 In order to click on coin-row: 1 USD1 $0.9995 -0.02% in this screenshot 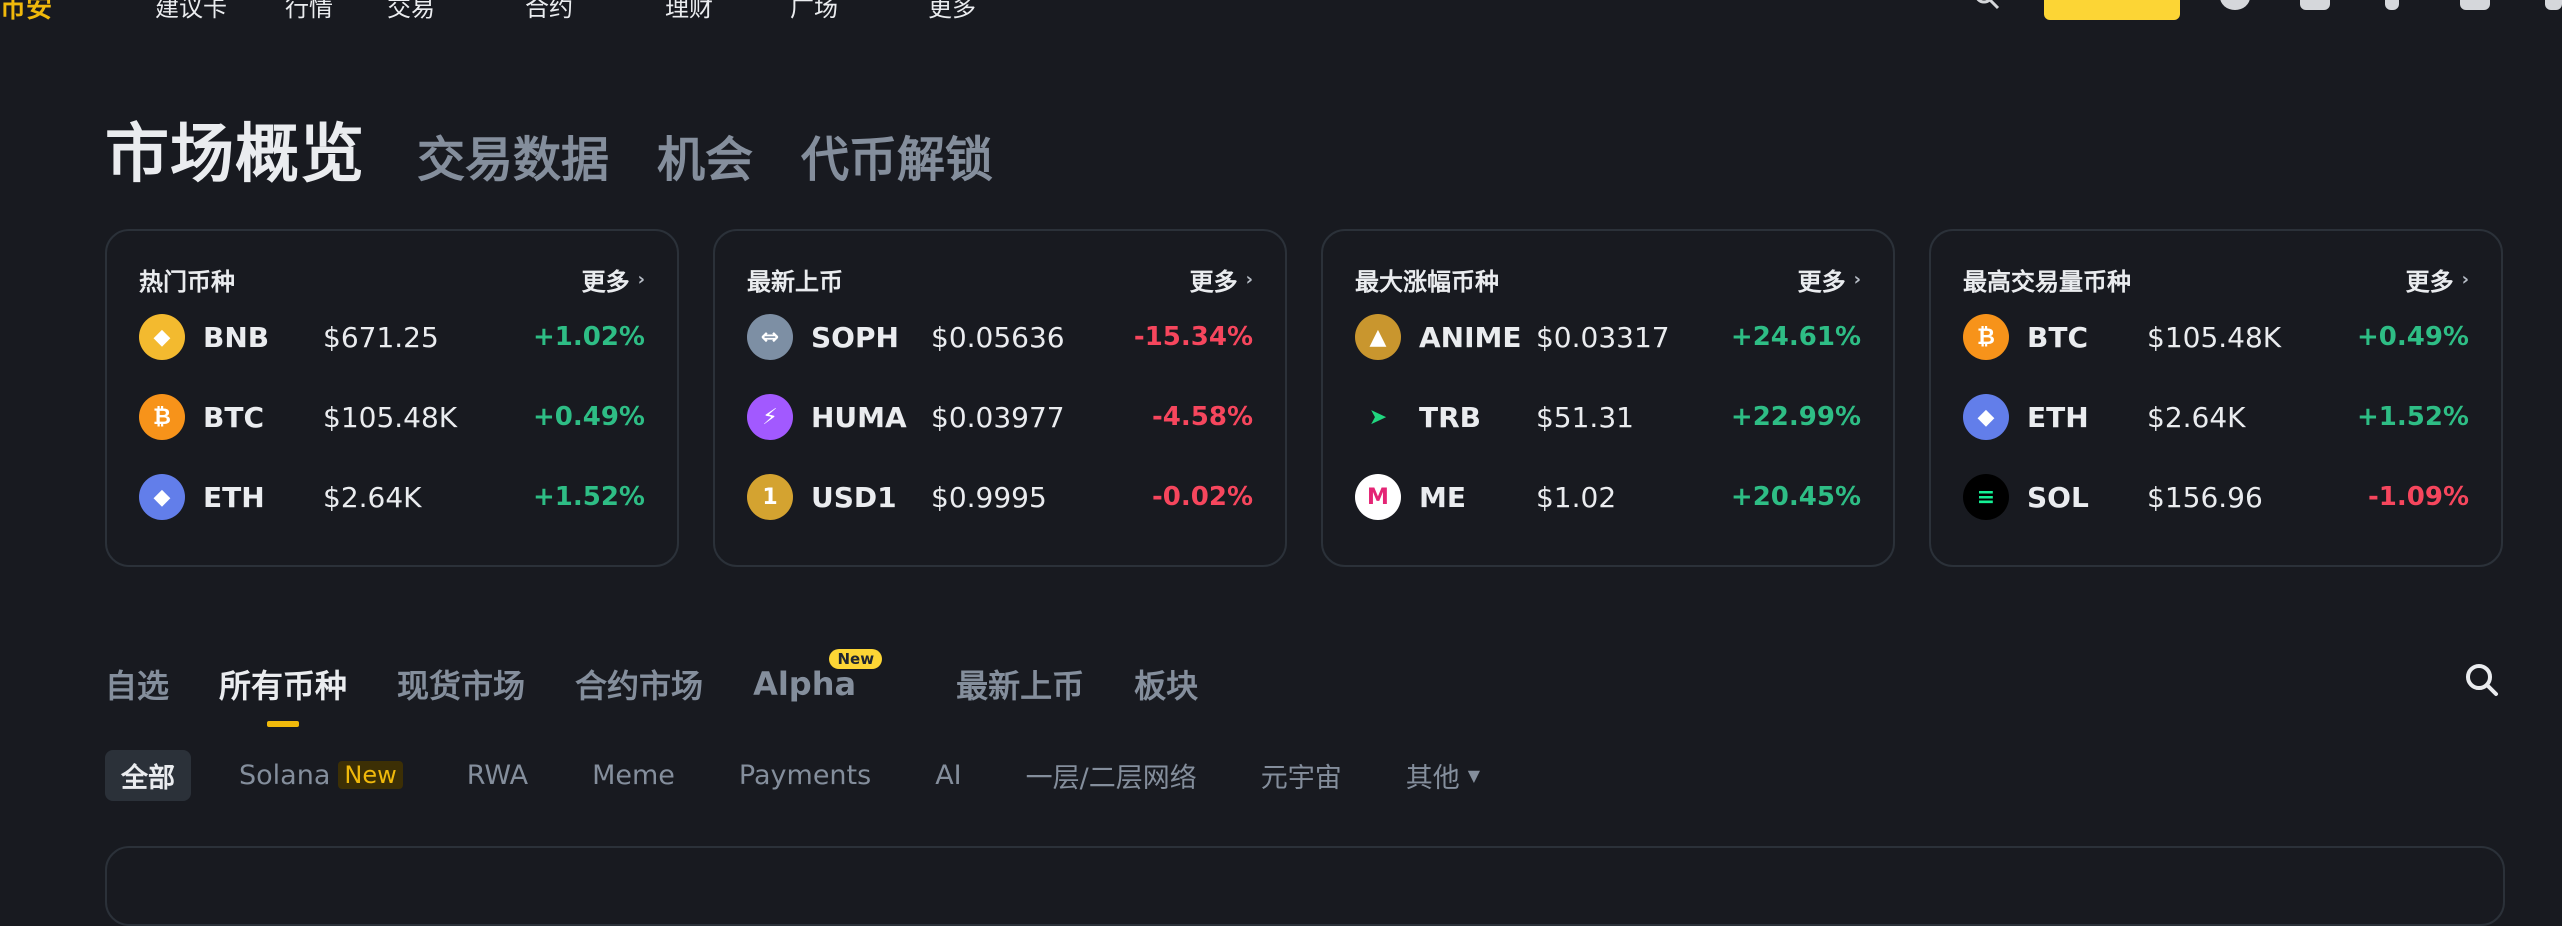, I will do `click(1000, 497)`.